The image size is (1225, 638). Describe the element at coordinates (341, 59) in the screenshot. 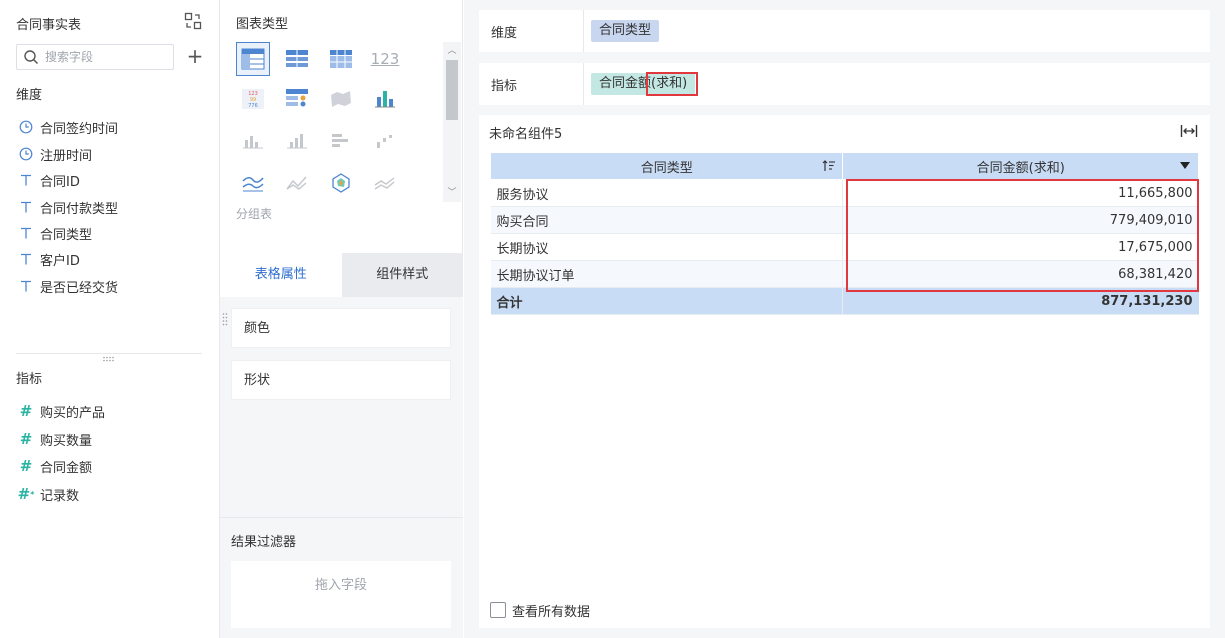

I see `chart-type-cross-table-icon` at that location.